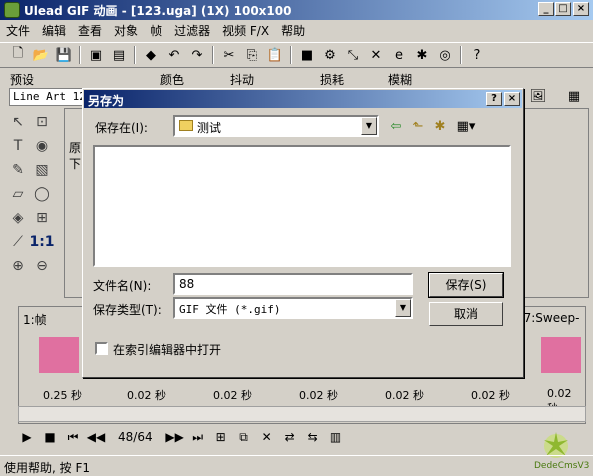  I want to click on menu-filter: 过滤器, so click(192, 30).